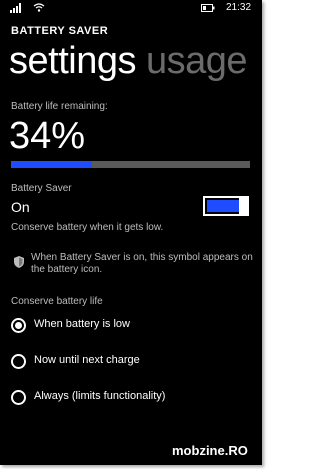 The height and width of the screenshot is (469, 320). I want to click on option-until-charge: Now until next charge, so click(131, 363).